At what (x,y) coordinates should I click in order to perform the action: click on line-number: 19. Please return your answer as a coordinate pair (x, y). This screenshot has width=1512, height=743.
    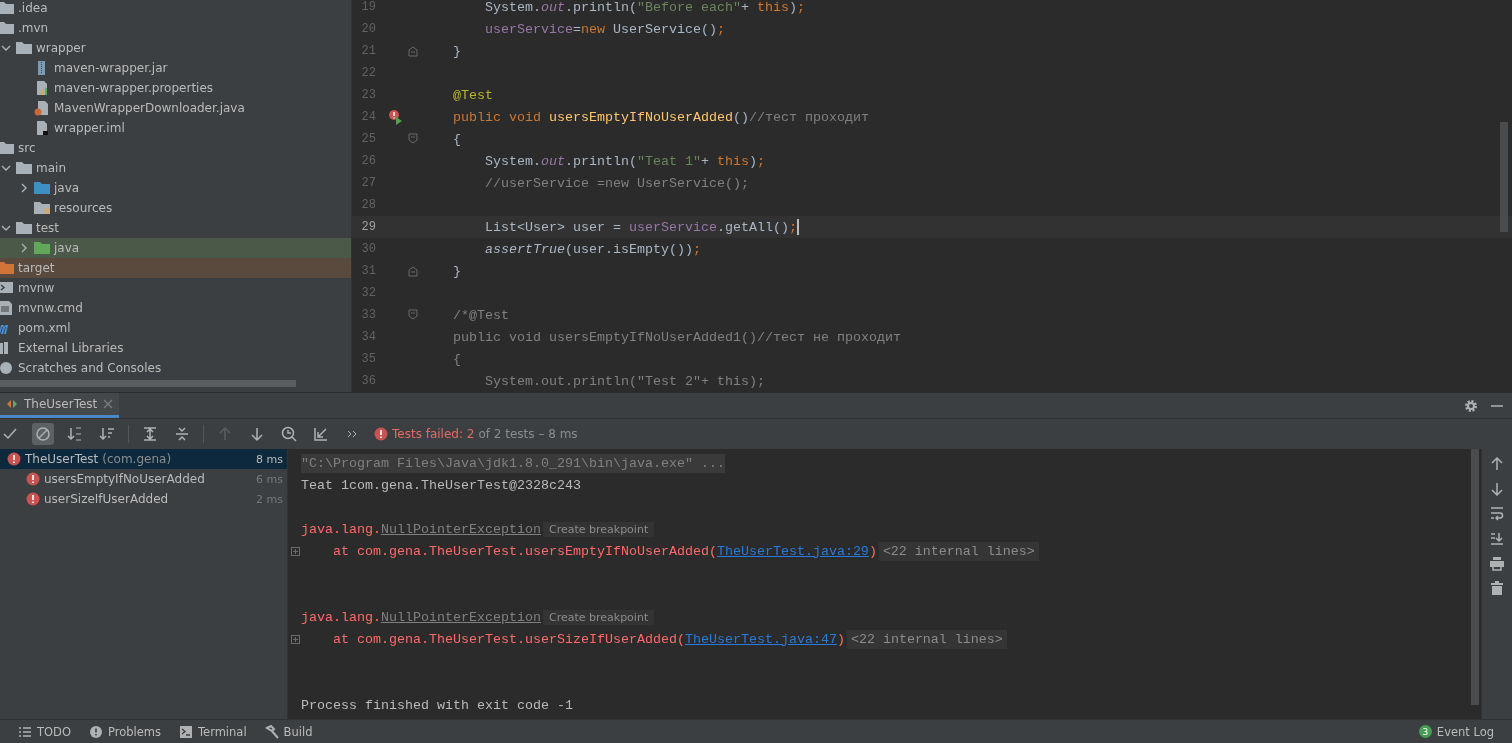
    Looking at the image, I should click on (368, 7).